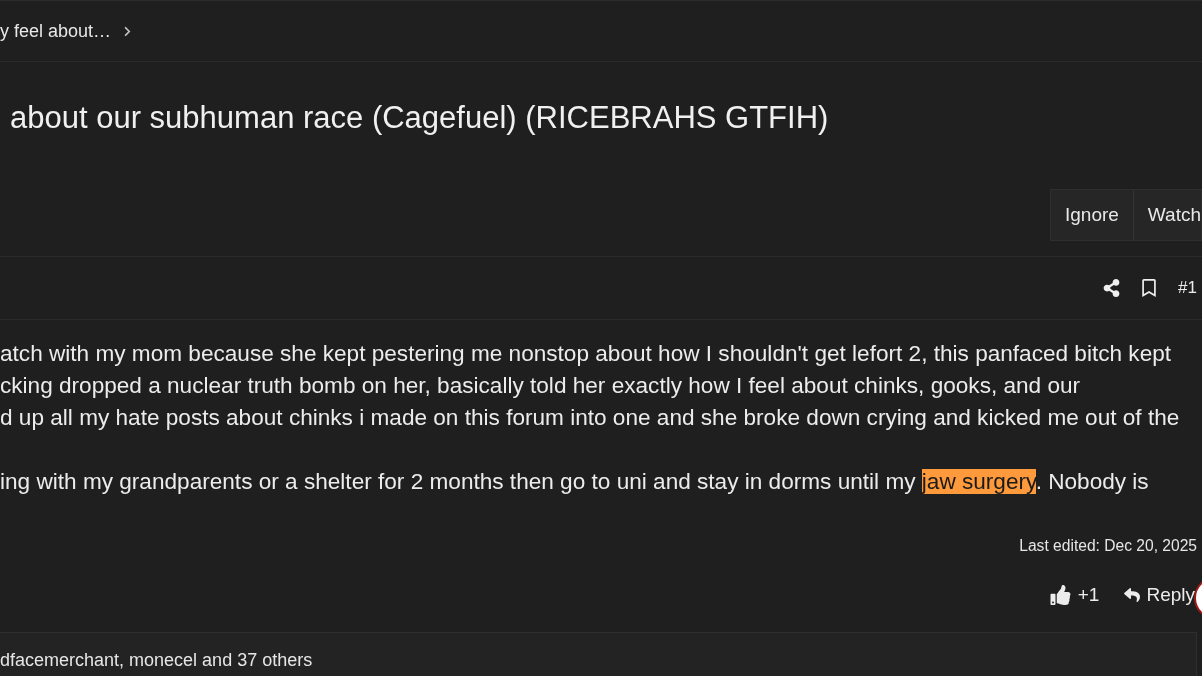 This screenshot has height=676, width=1202. What do you see at coordinates (1108, 546) in the screenshot?
I see `last-edited-text: Last edited: Dec 20, 2025` at bounding box center [1108, 546].